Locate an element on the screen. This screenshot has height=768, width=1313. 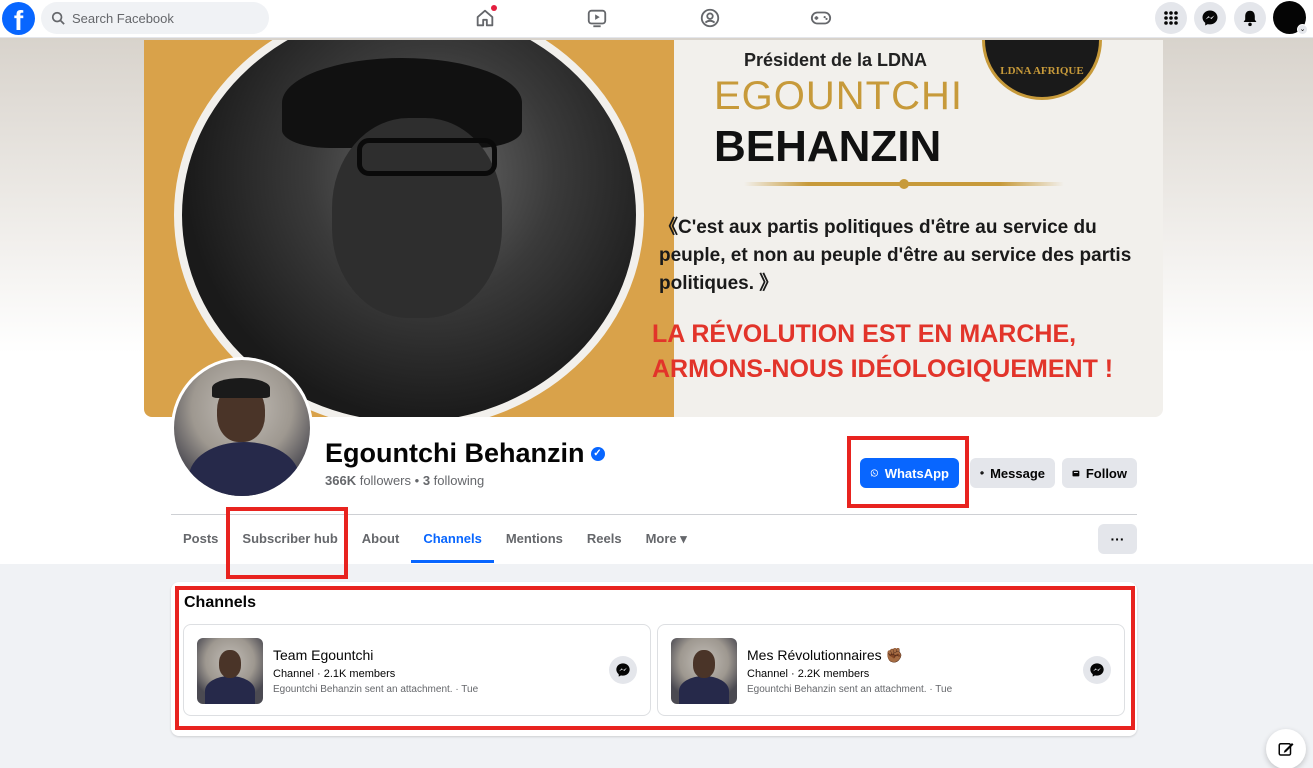
follow-button: Follow is located at coordinates (1099, 473).